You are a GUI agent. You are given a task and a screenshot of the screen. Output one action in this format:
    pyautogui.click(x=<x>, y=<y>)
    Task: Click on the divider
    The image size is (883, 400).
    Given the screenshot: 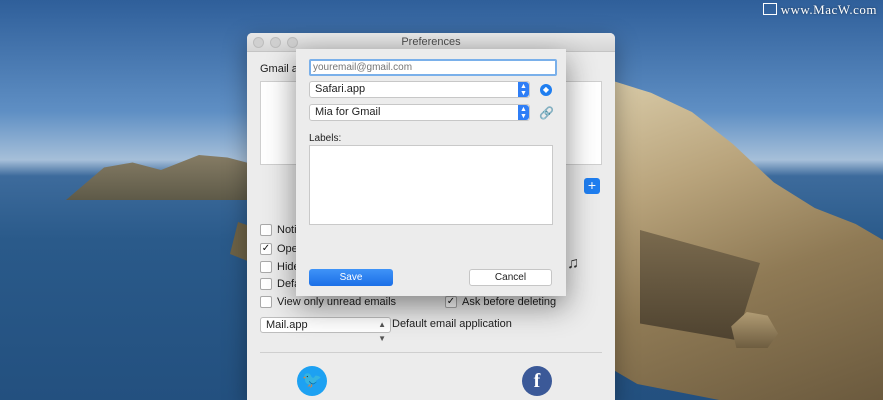 What is the action you would take?
    pyautogui.click(x=431, y=352)
    